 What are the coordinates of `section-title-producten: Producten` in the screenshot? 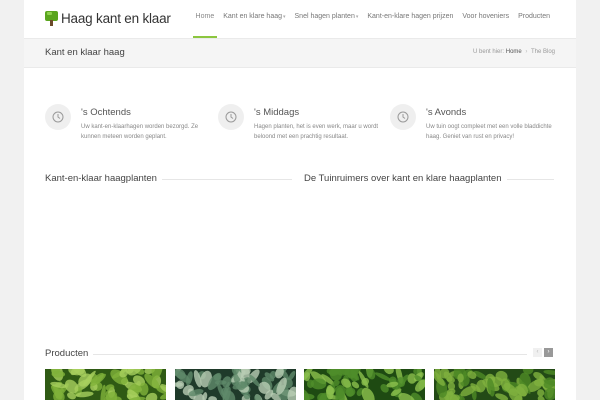 It's located at (69, 353).